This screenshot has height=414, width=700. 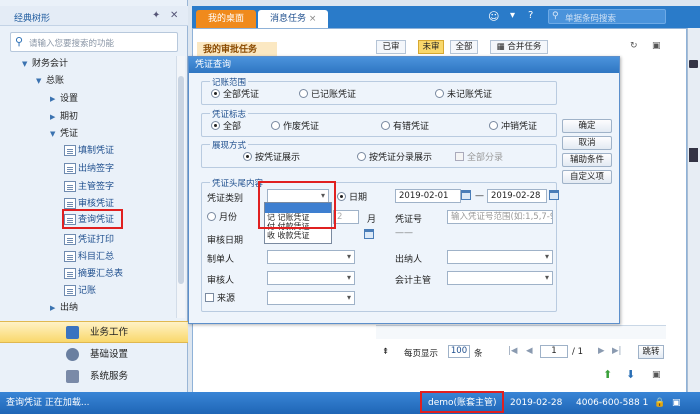 I want to click on jump-button: 跳转, so click(x=651, y=352).